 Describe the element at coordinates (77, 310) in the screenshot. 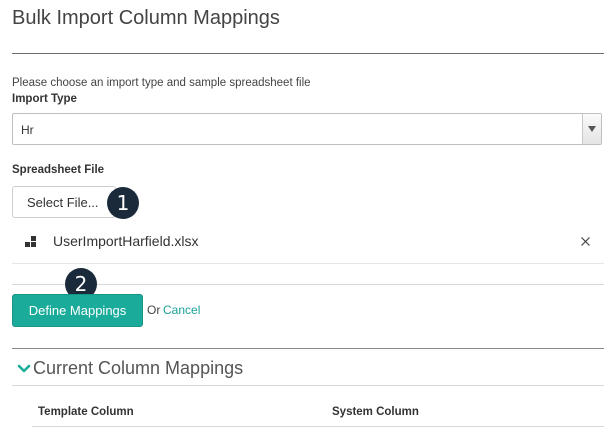

I see `define-mappings-button: Define Mappings` at that location.